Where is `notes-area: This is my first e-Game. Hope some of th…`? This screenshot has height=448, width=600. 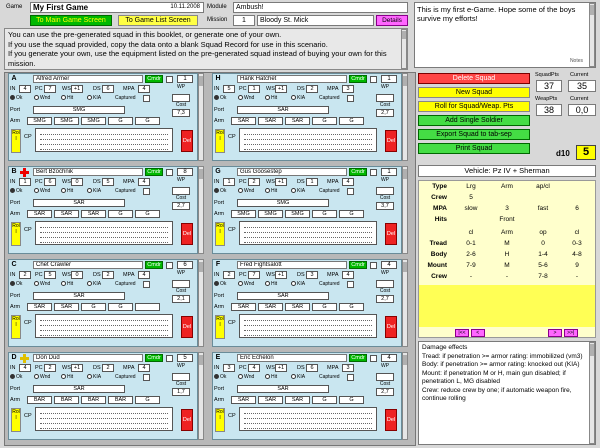
notes-area: This is my first e-Game. Hope some of th… is located at coordinates (505, 35).